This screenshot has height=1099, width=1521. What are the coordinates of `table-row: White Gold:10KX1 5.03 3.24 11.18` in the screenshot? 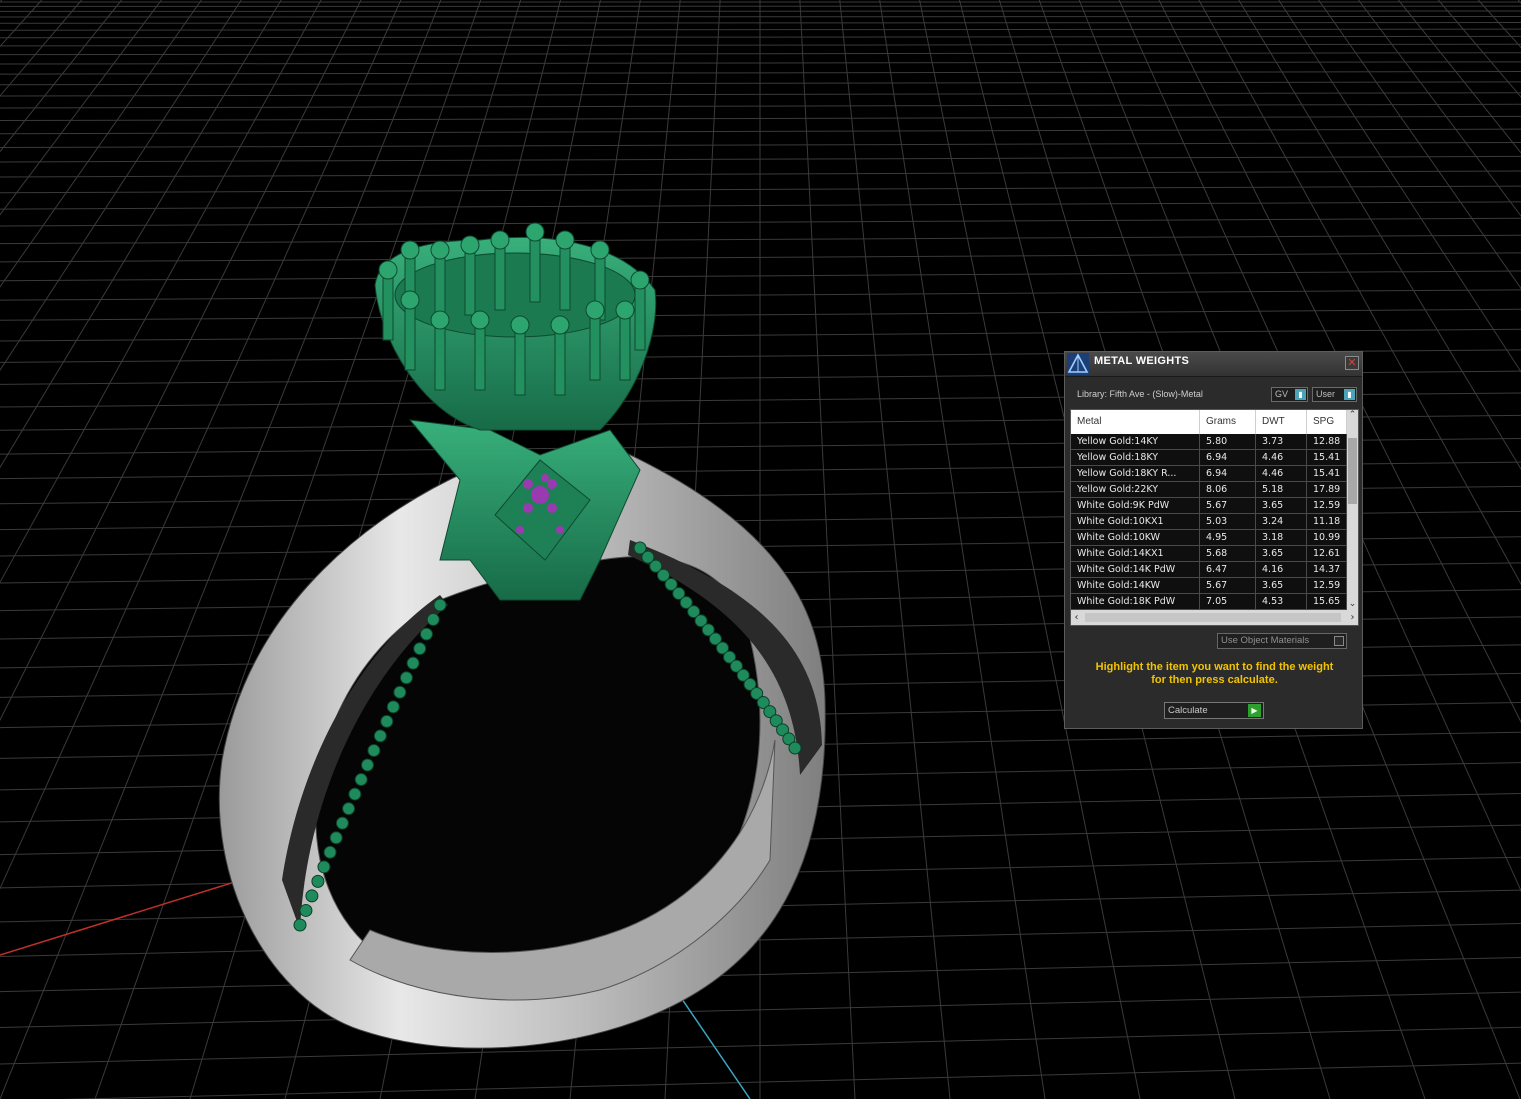 It's located at (1209, 522).